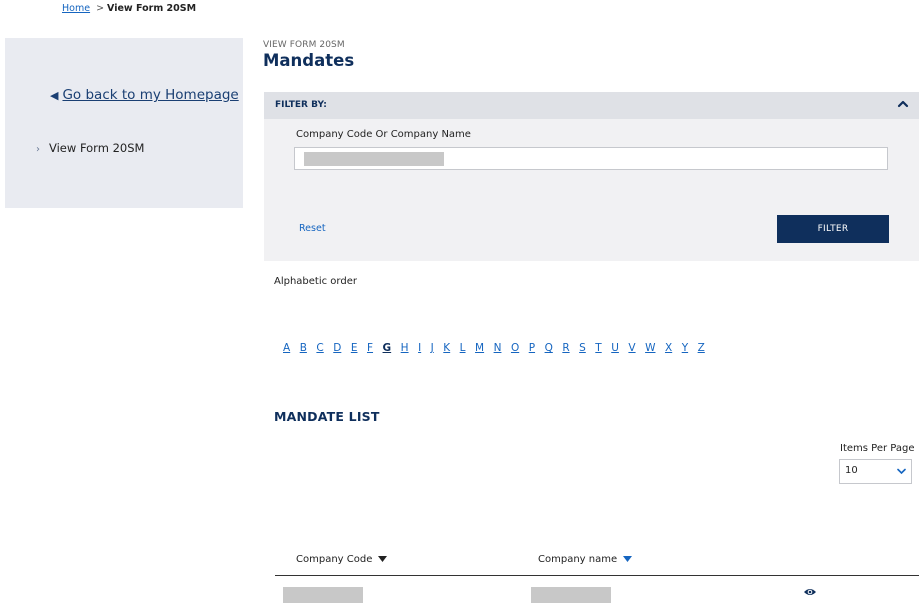 The image size is (919, 603). What do you see at coordinates (851, 470) in the screenshot?
I see `items-per-page-value: 10` at bounding box center [851, 470].